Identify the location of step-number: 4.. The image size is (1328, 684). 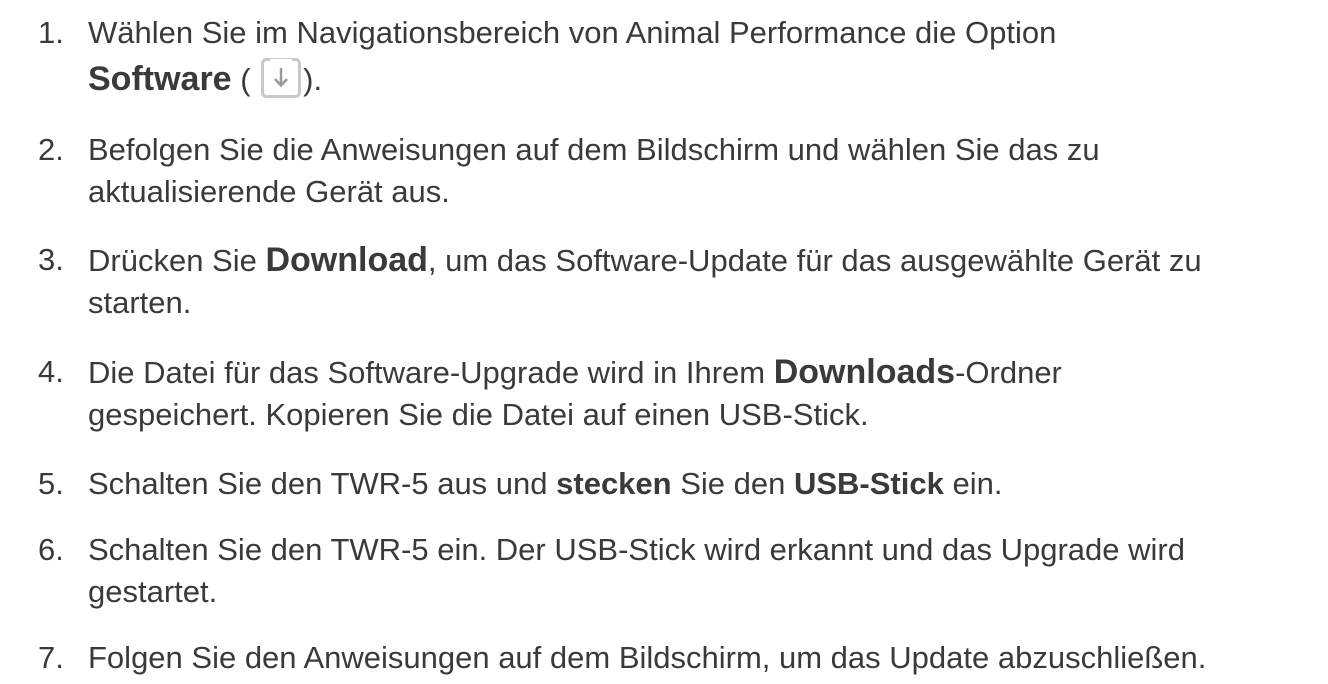
(51, 371).